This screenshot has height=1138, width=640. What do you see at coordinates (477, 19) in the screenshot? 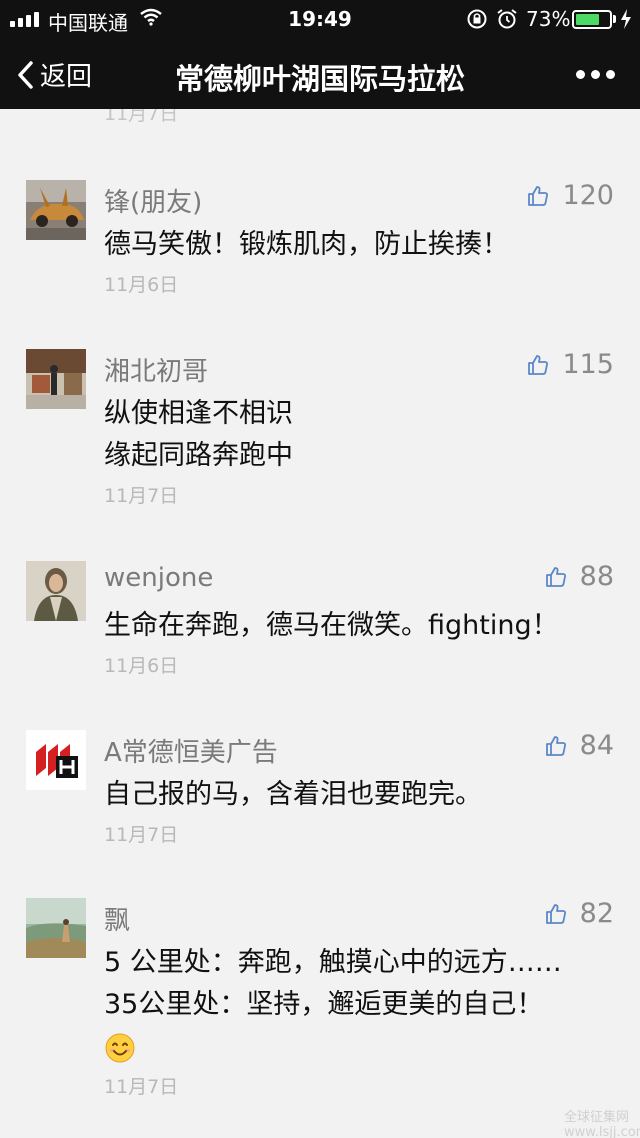
I see `rotation-lock-icon` at bounding box center [477, 19].